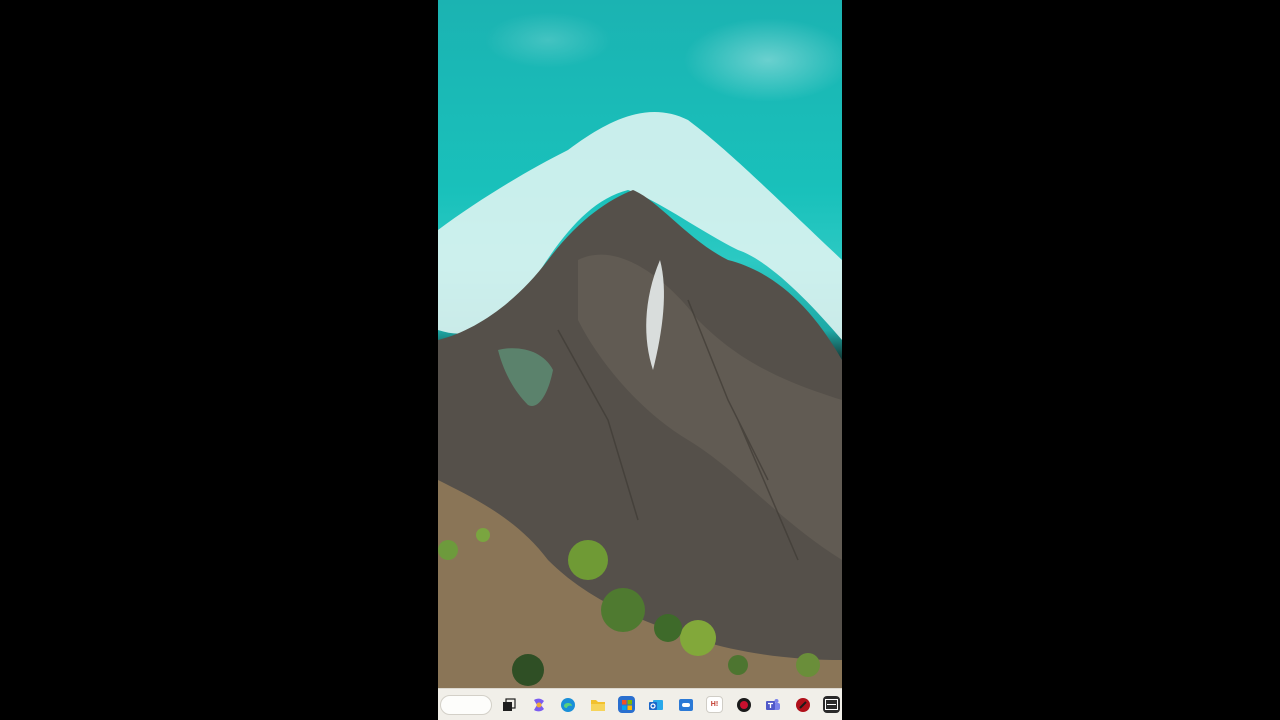 The image size is (1280, 720). What do you see at coordinates (831, 704) in the screenshot?
I see `screen-recorder-icon` at bounding box center [831, 704].